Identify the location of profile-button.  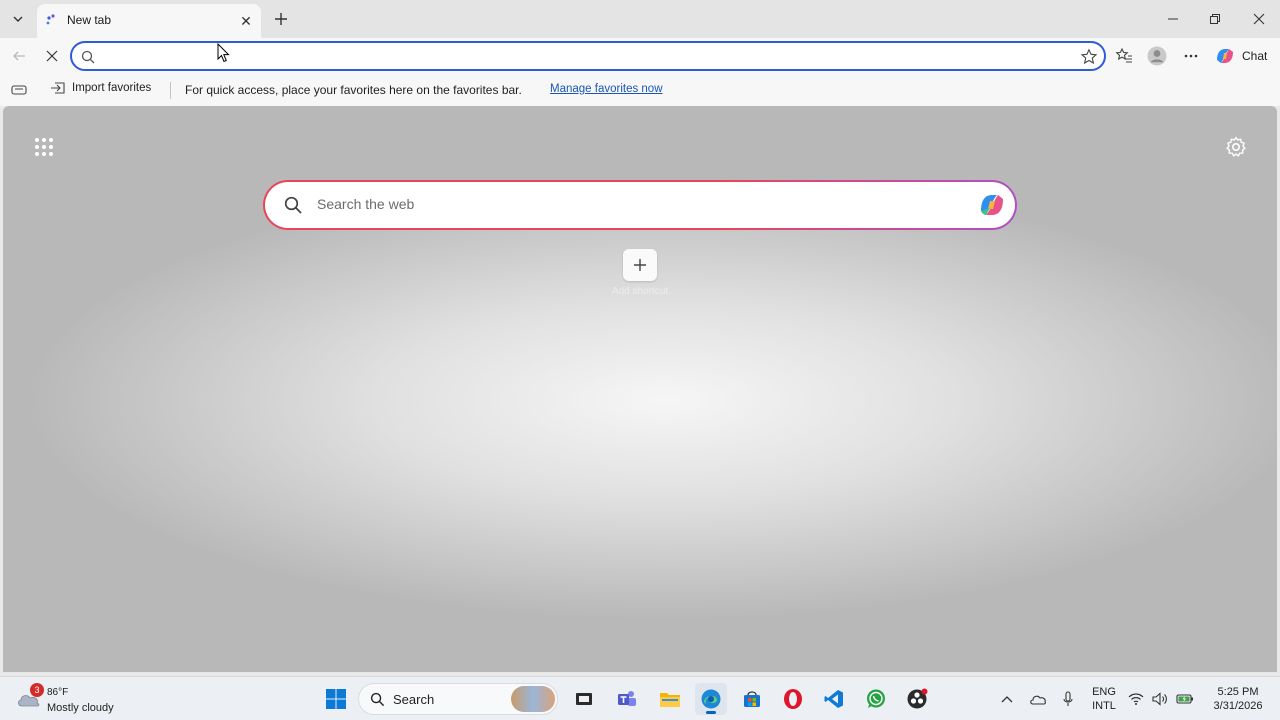
(1157, 56).